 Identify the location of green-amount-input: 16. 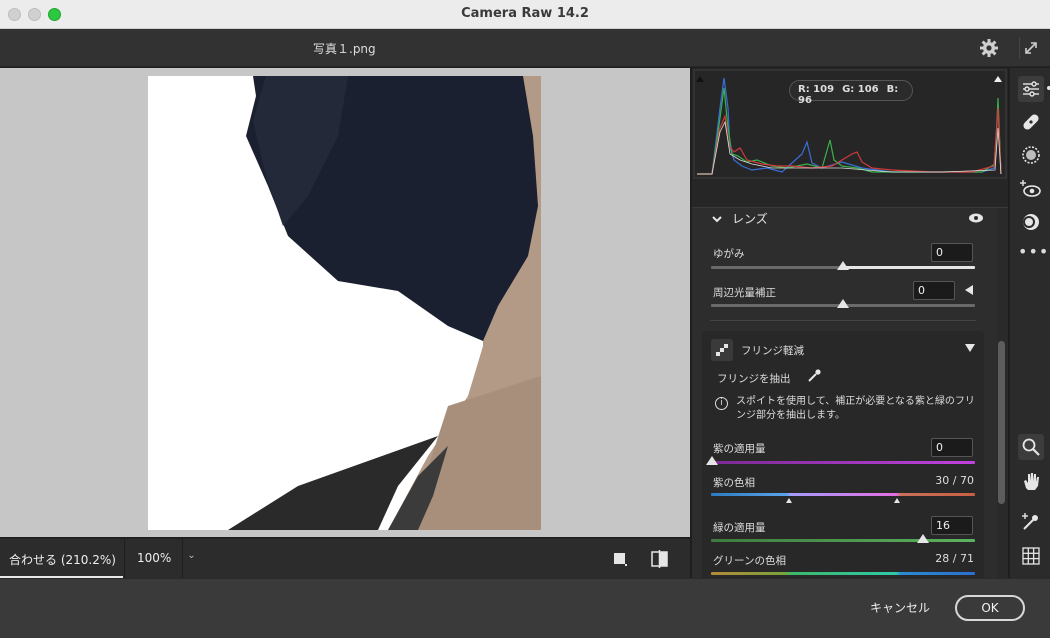
(952, 525).